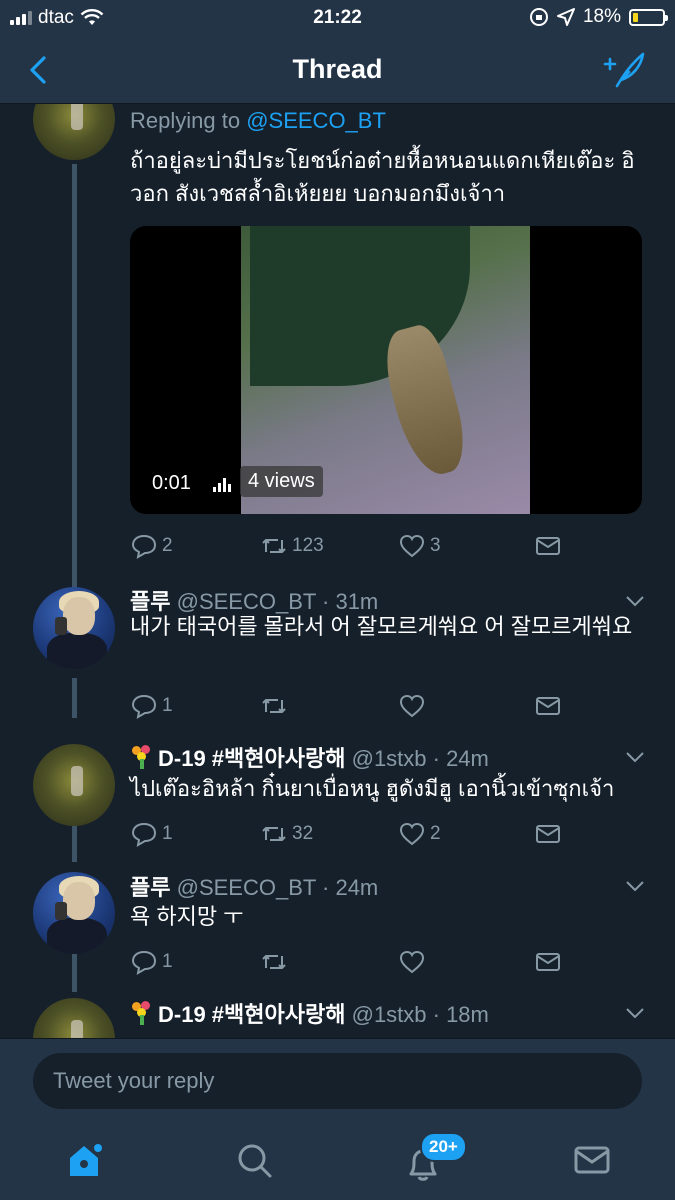 This screenshot has height=1200, width=675. I want to click on tweet-meta: D-19 #백현아사랑해 @1stxb · 24m, so click(309, 757).